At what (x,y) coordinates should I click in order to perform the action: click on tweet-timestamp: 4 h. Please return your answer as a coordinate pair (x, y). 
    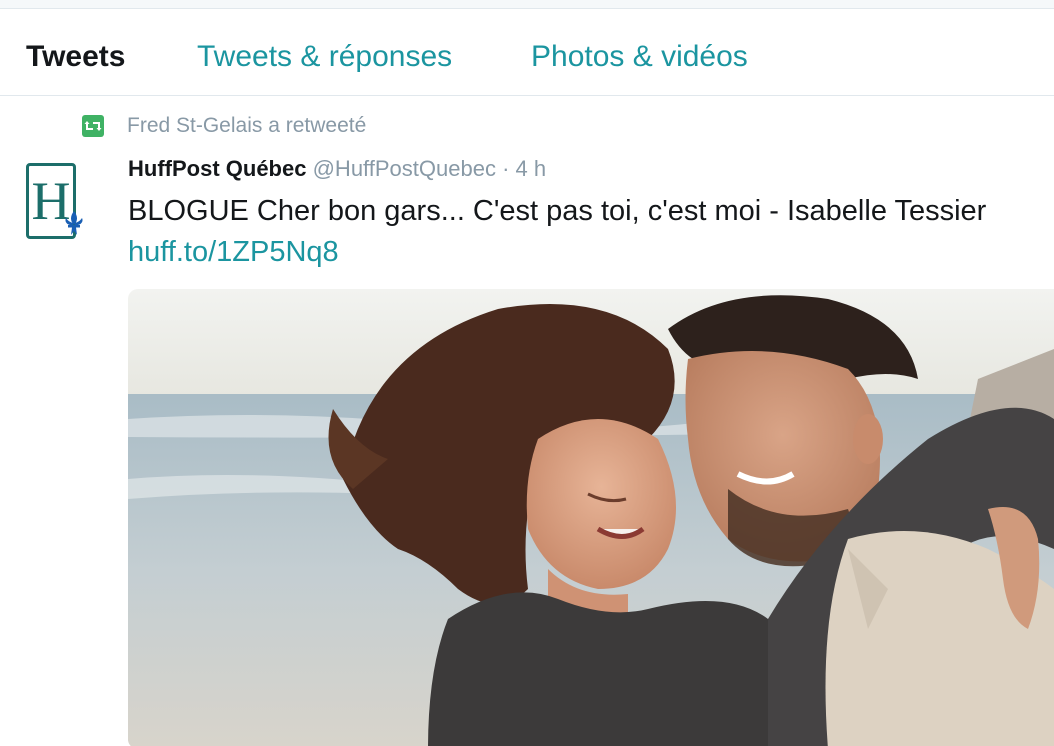
    Looking at the image, I should click on (531, 168).